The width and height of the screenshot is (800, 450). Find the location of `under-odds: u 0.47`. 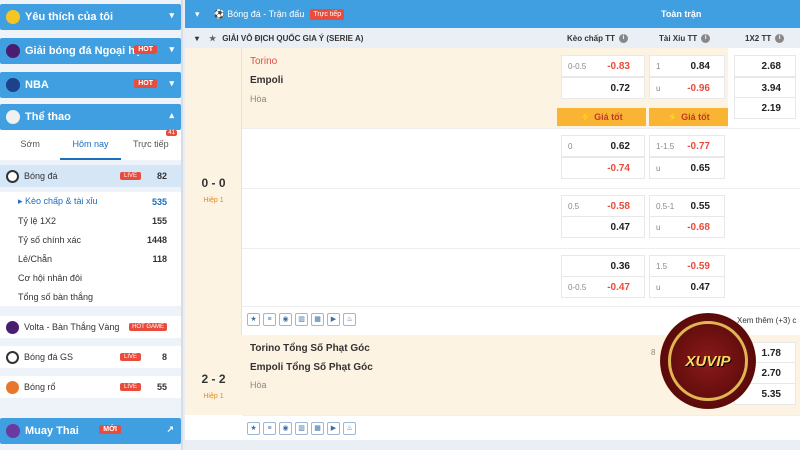

under-odds: u 0.47 is located at coordinates (687, 287).